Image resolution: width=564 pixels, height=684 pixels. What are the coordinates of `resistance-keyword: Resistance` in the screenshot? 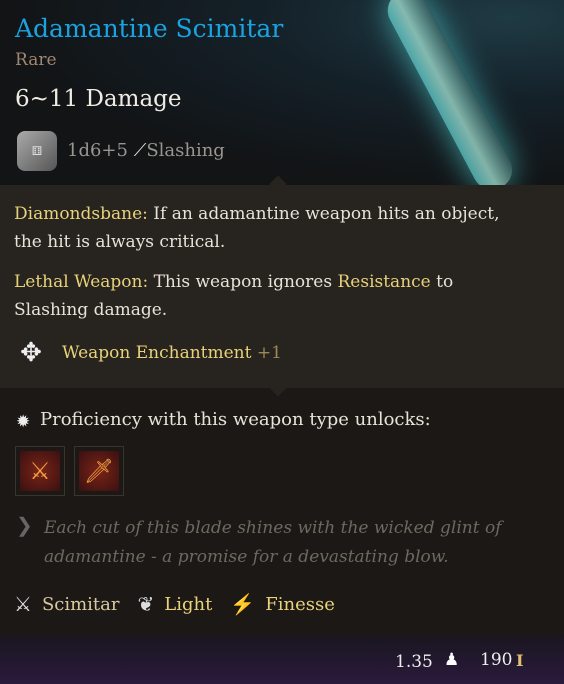 It's located at (383, 282).